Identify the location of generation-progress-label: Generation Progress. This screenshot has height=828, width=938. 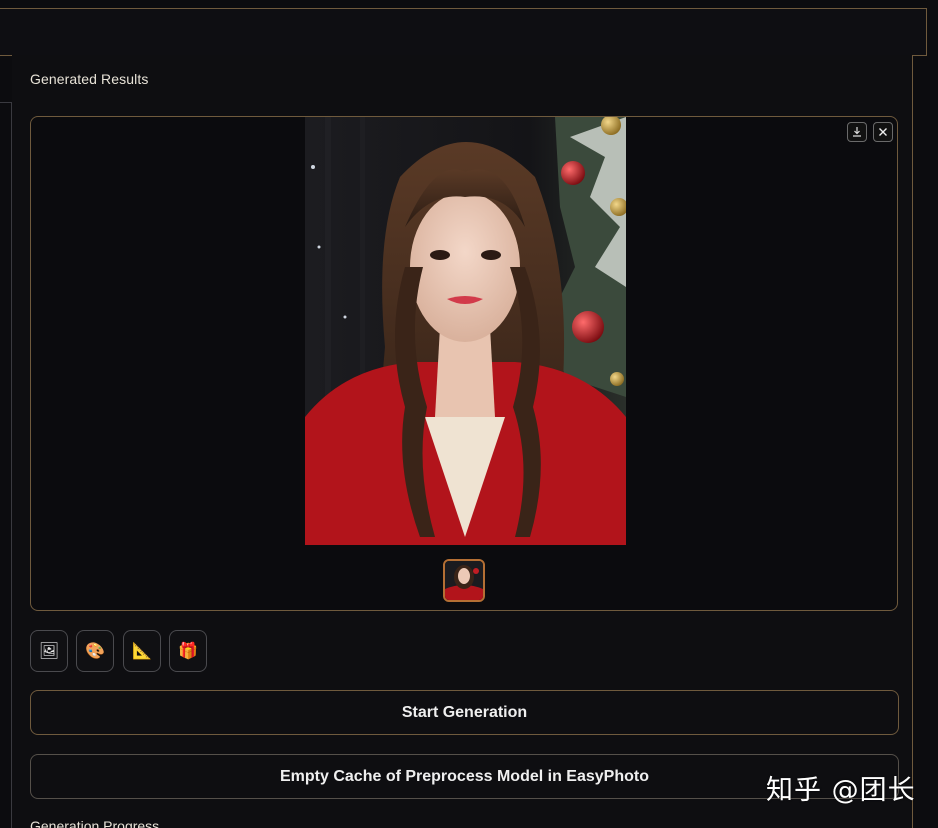
(95, 823).